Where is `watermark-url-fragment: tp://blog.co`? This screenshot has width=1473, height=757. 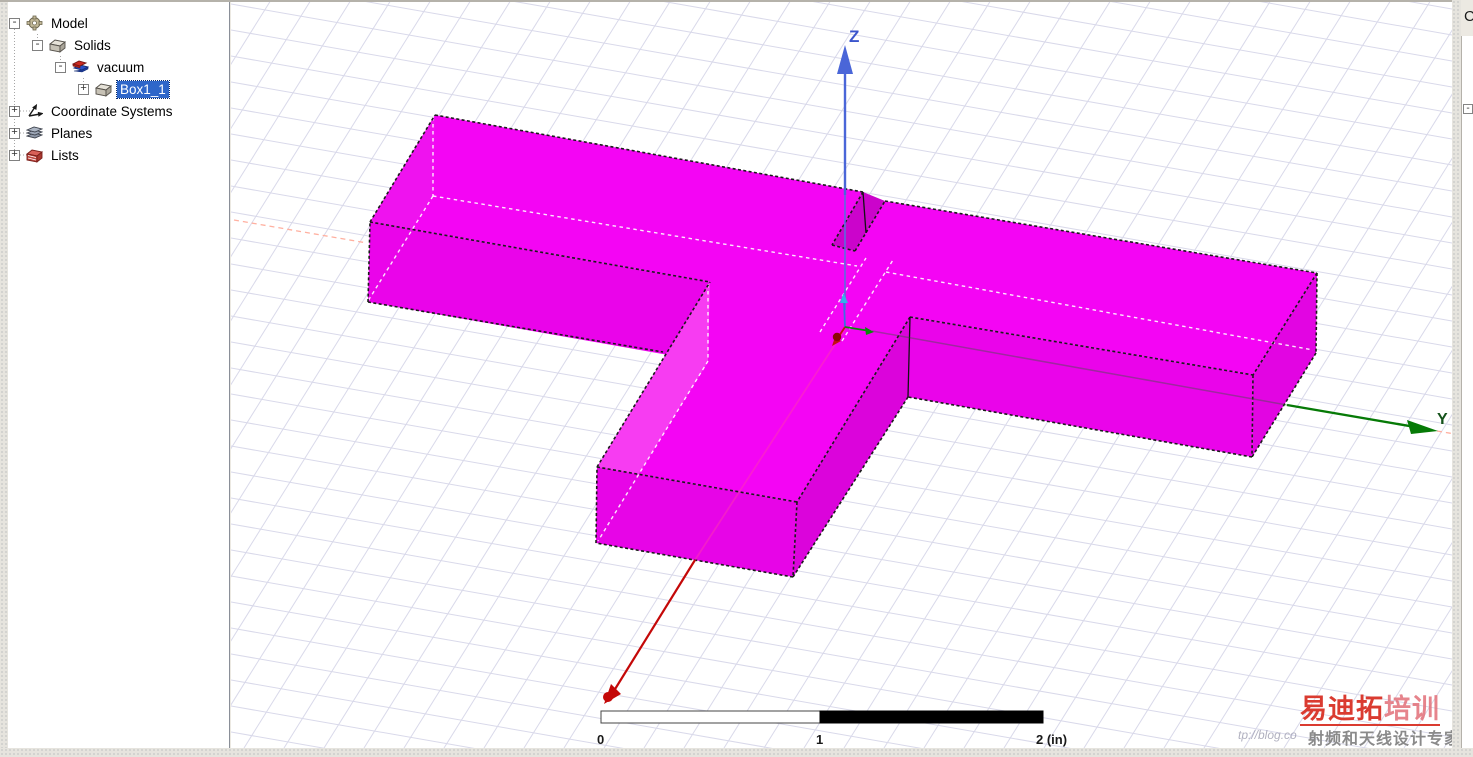 watermark-url-fragment: tp://blog.co is located at coordinates (1267, 735).